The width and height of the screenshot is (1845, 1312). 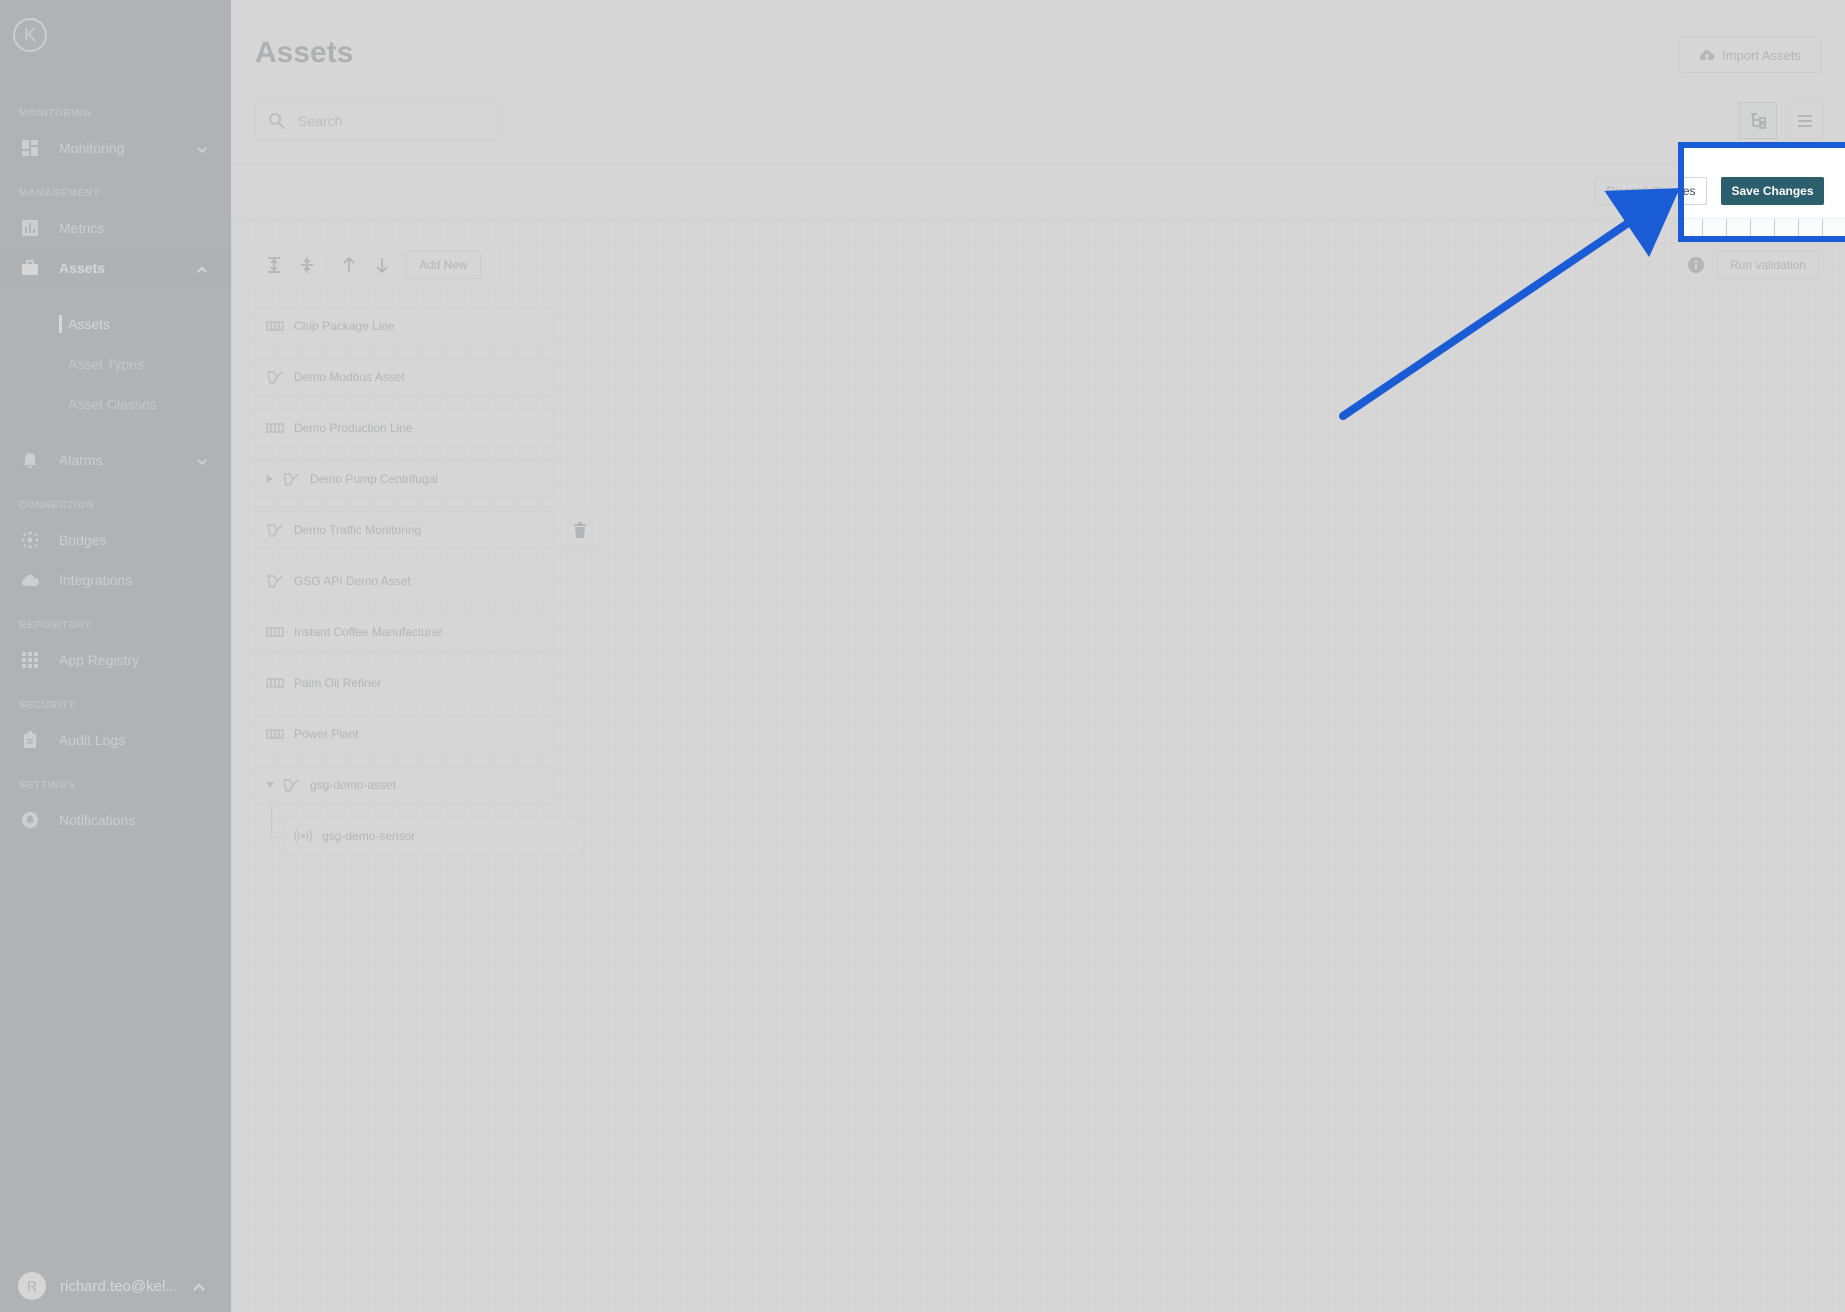 I want to click on grid-apps-icon, so click(x=30, y=660).